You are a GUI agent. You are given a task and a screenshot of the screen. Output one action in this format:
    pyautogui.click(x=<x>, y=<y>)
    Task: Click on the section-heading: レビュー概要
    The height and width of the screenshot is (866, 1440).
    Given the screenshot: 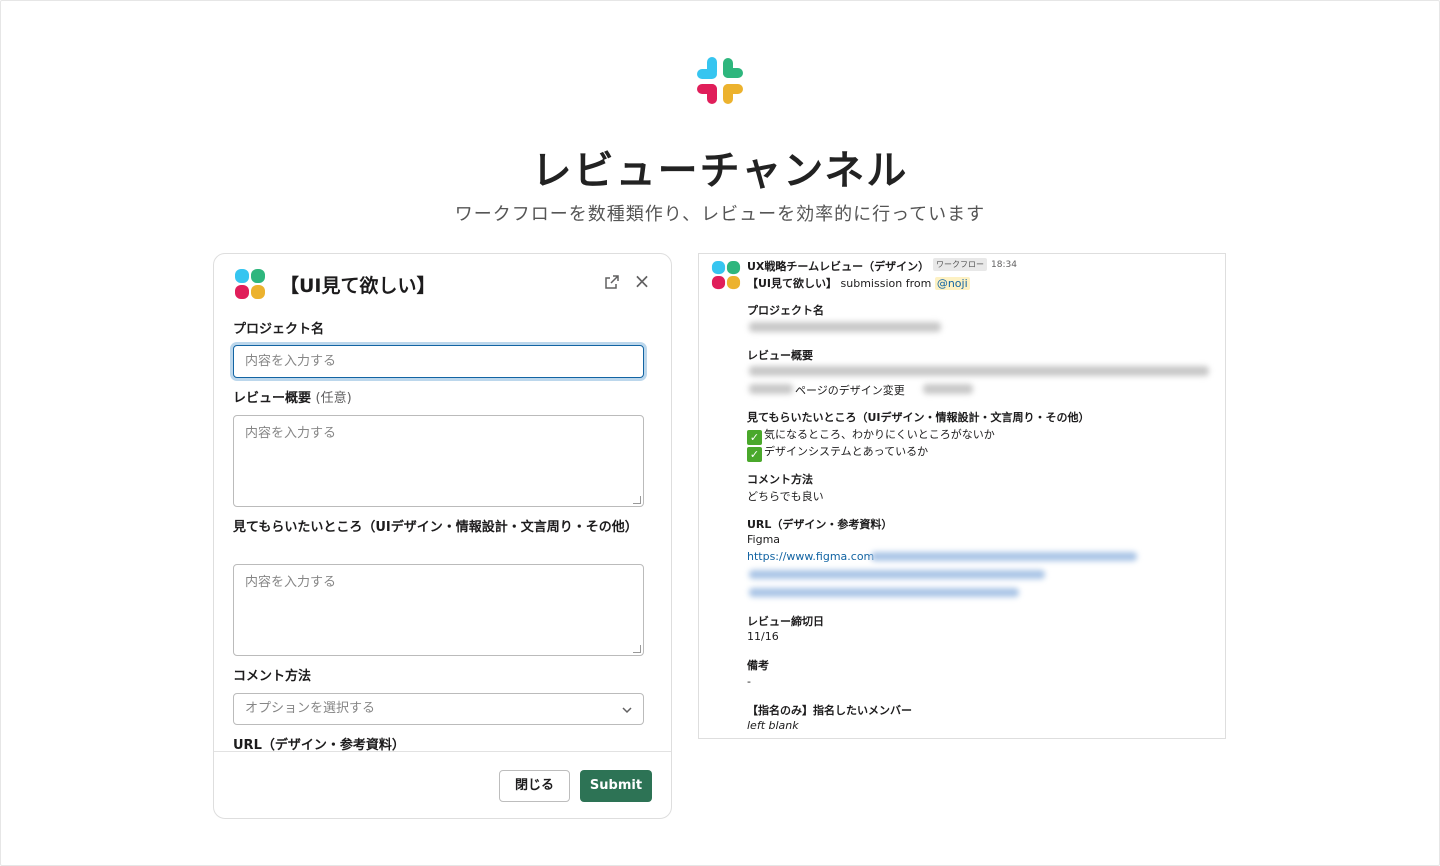 What is the action you would take?
    pyautogui.click(x=780, y=355)
    